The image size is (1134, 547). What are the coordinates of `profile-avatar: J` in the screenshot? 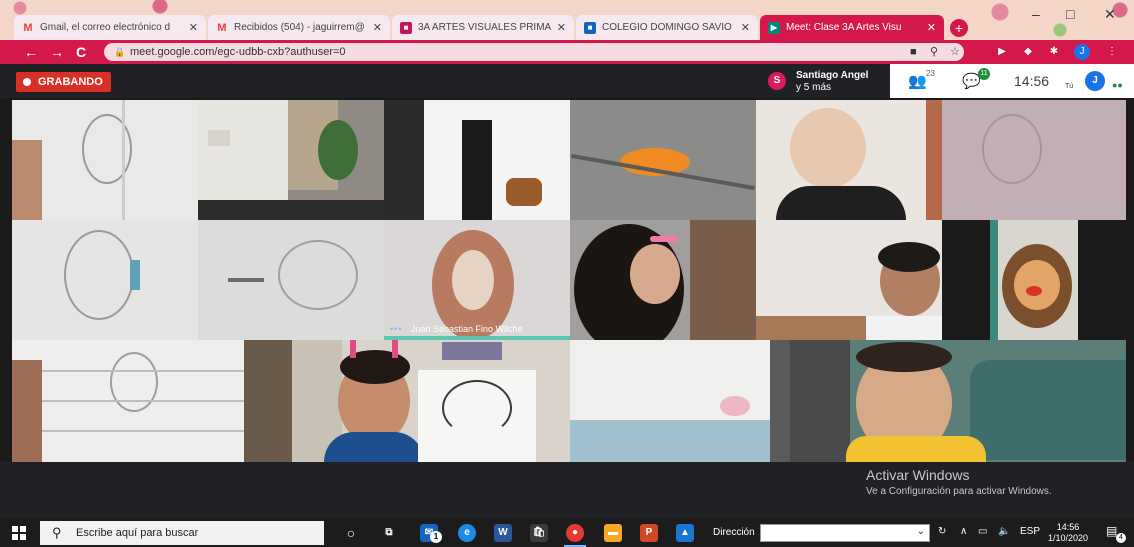 It's located at (1082, 52).